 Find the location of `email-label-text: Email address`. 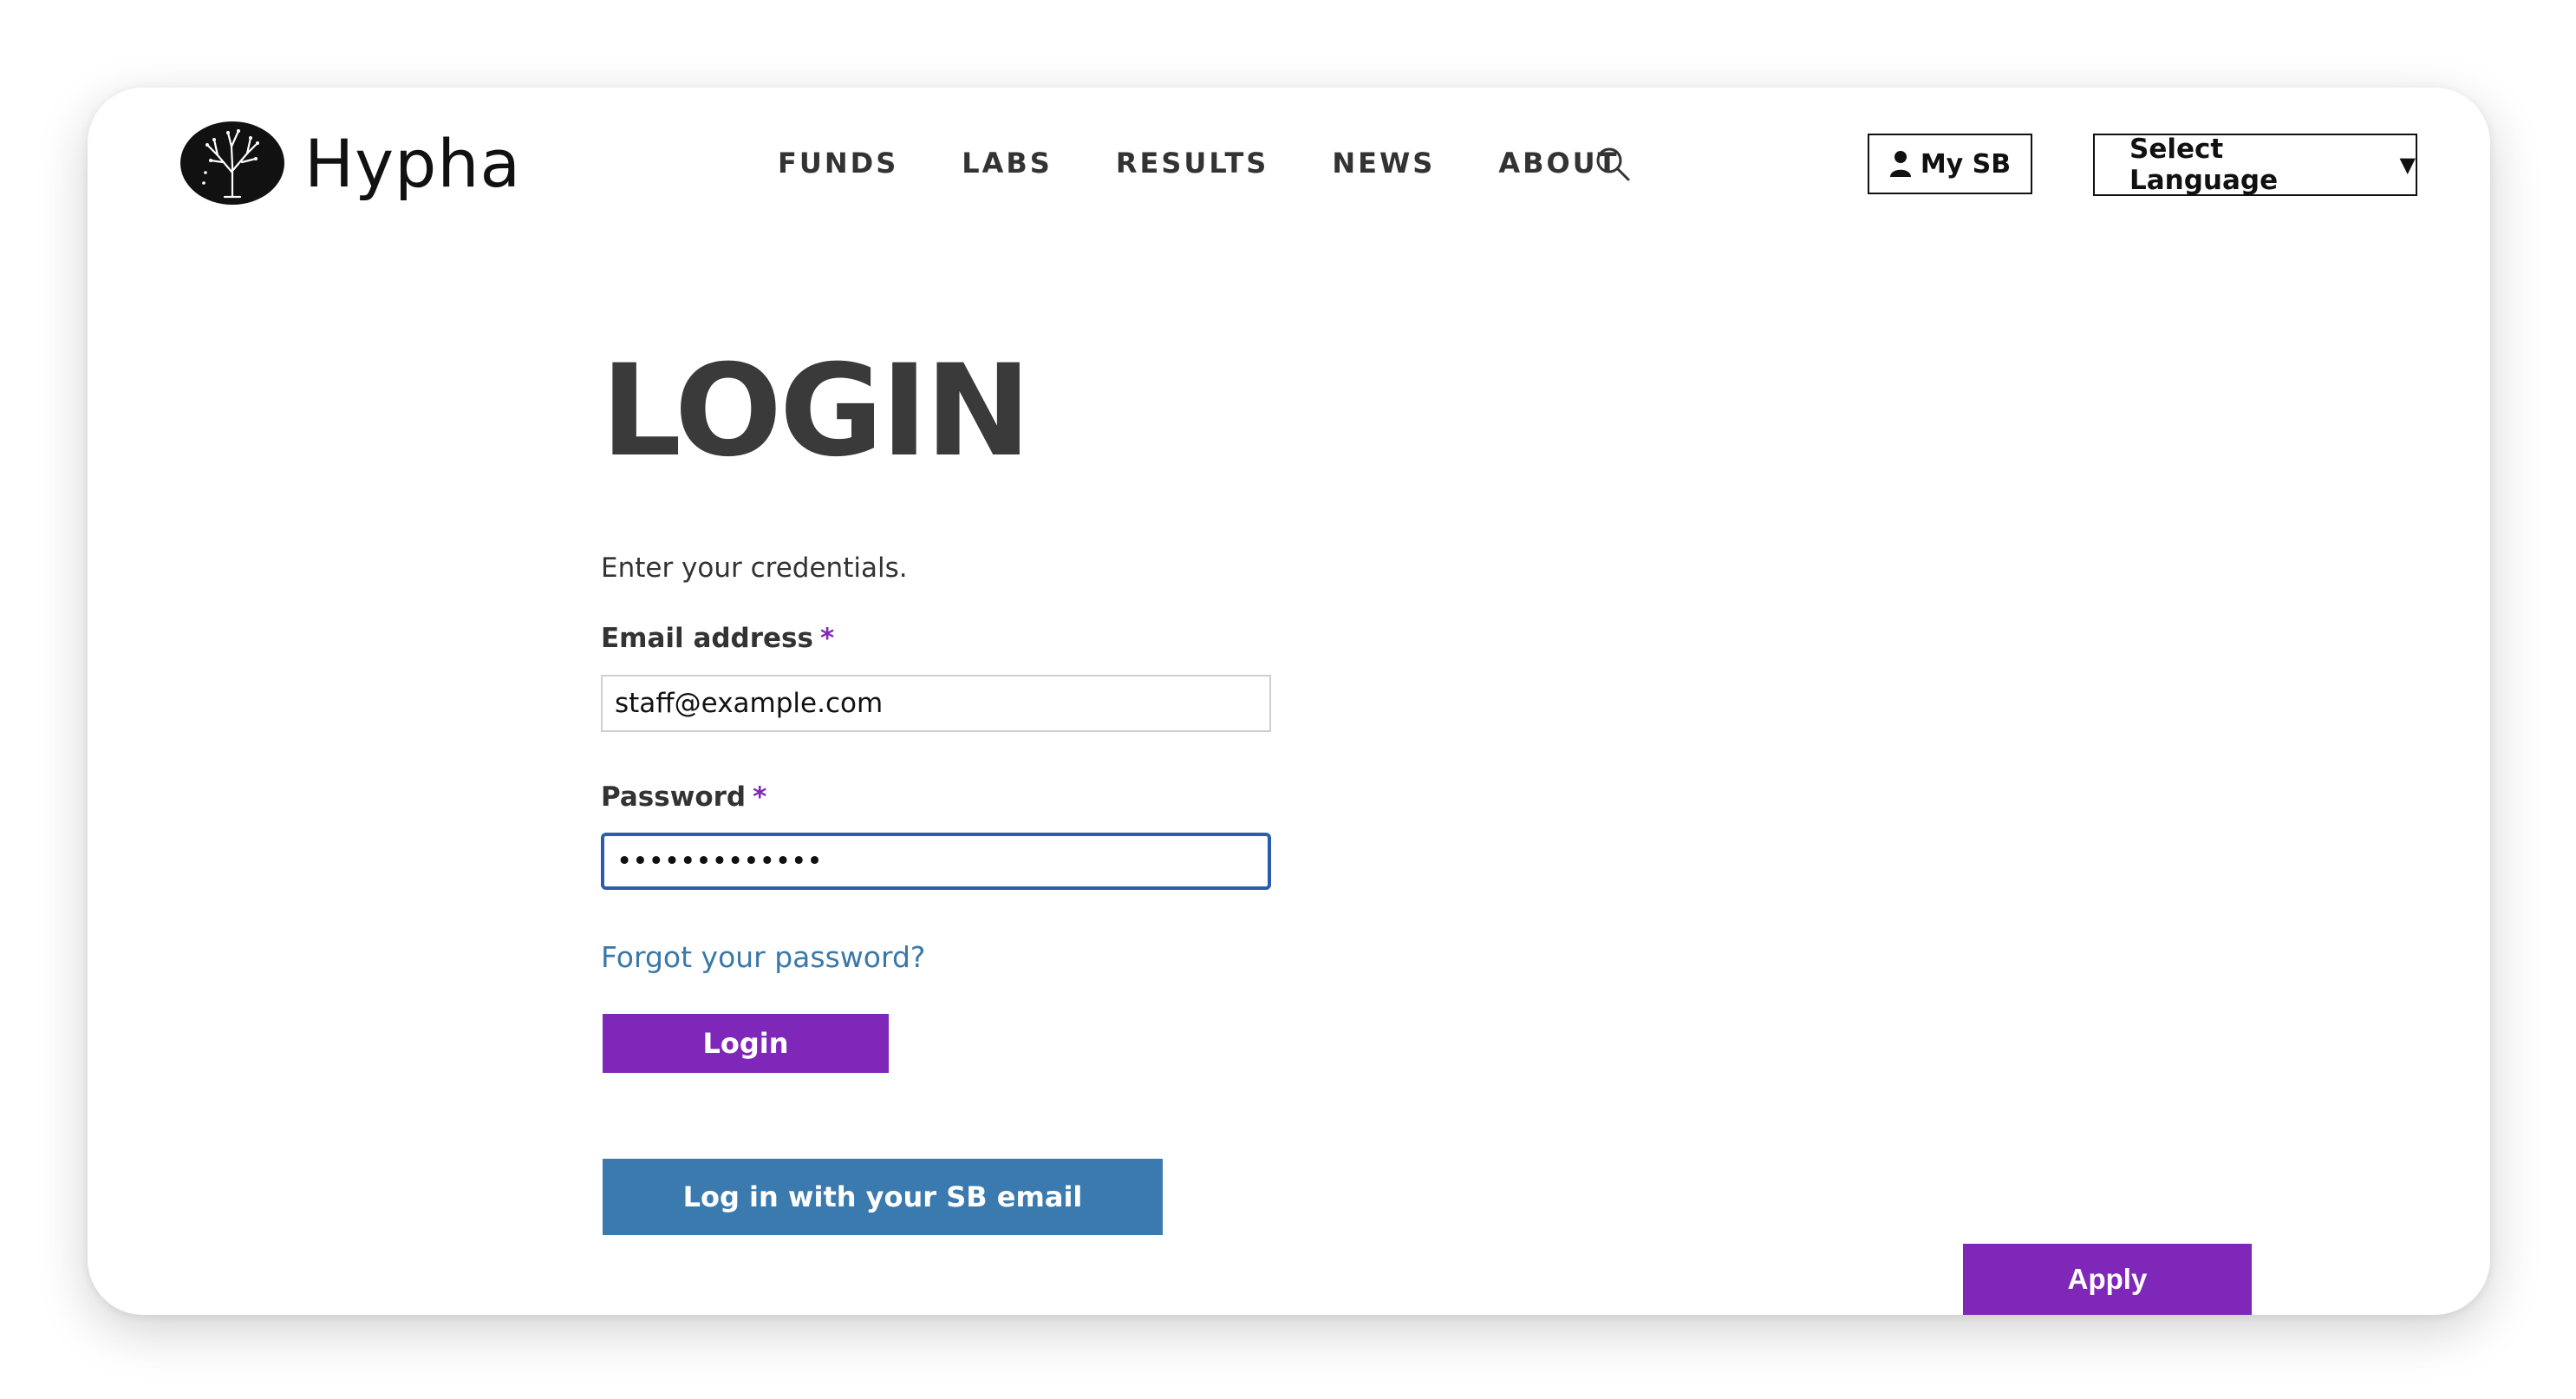

email-label-text: Email address is located at coordinates (707, 638).